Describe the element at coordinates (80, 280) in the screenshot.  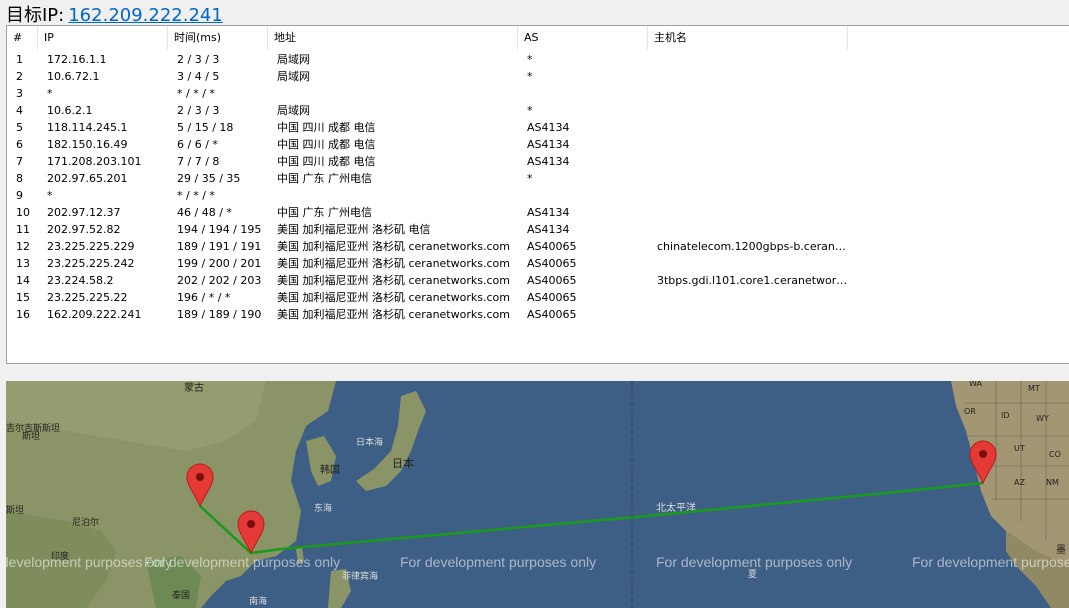
I see `cell-ip: 23.224.58.2` at that location.